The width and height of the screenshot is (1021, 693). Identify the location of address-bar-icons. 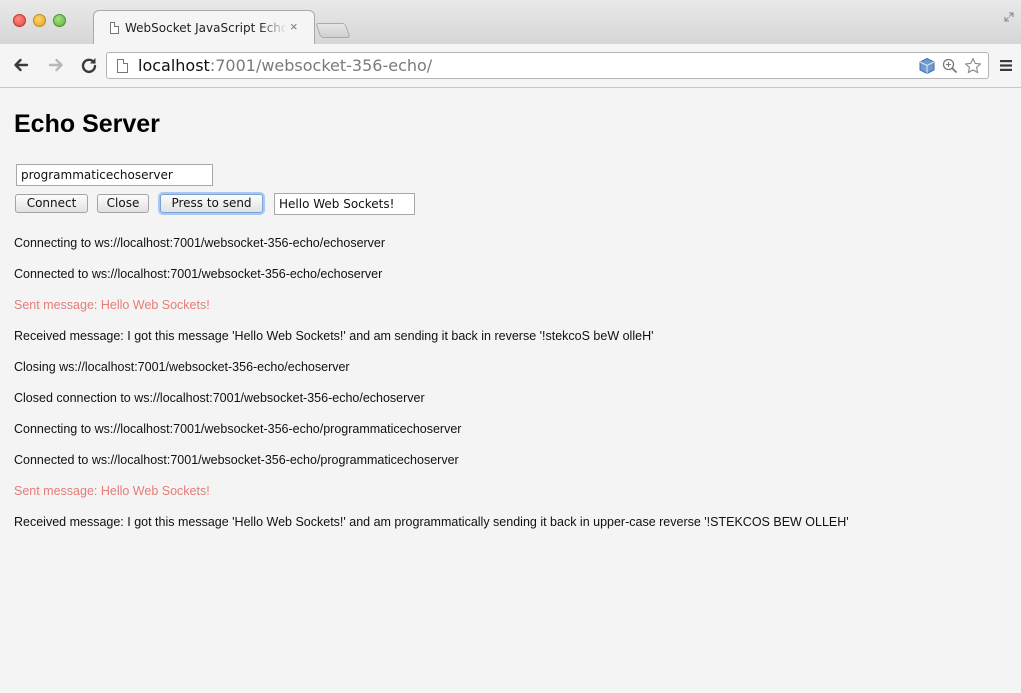
(950, 66).